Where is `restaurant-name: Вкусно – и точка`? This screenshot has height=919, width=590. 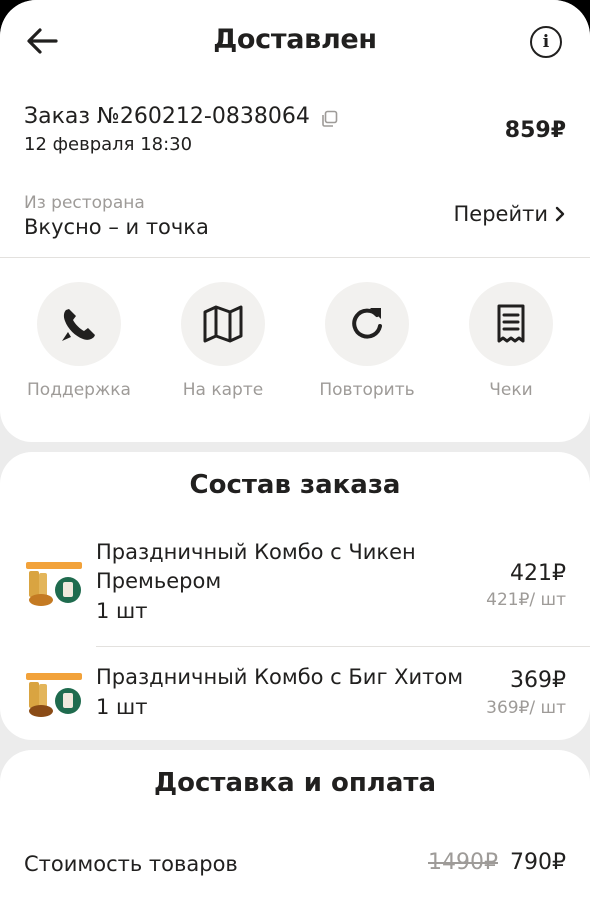 restaurant-name: Вкусно – и точка is located at coordinates (116, 227).